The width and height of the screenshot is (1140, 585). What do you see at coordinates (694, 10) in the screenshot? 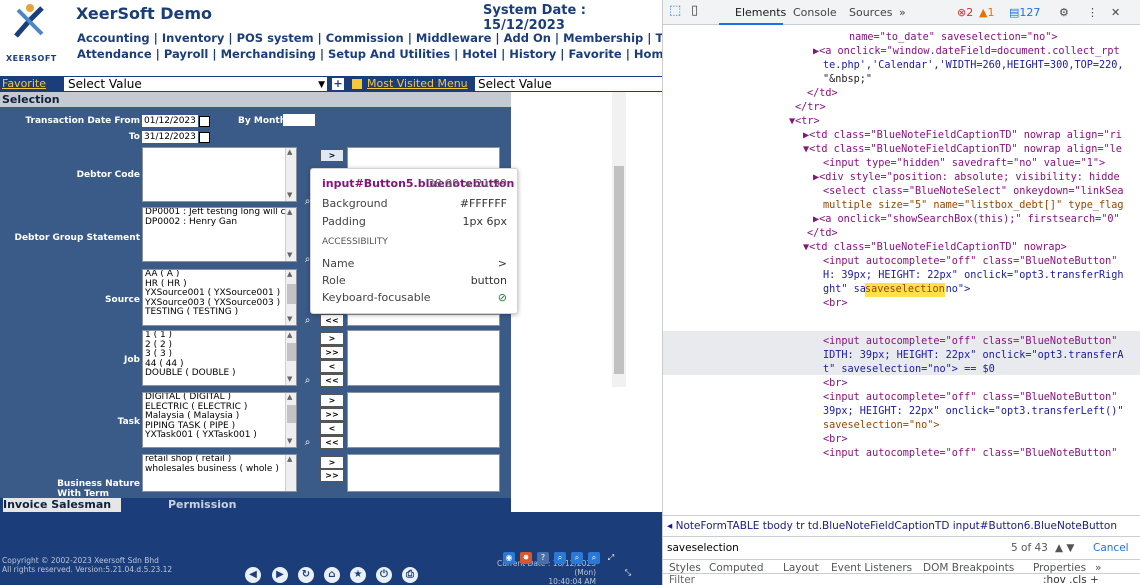
I see `device-toolbar-icon: ▯` at bounding box center [694, 10].